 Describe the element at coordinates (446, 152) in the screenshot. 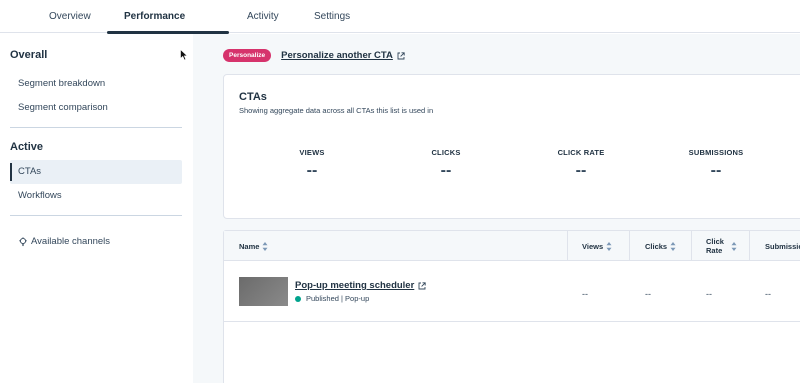

I see `metric-label: CLICKS` at that location.